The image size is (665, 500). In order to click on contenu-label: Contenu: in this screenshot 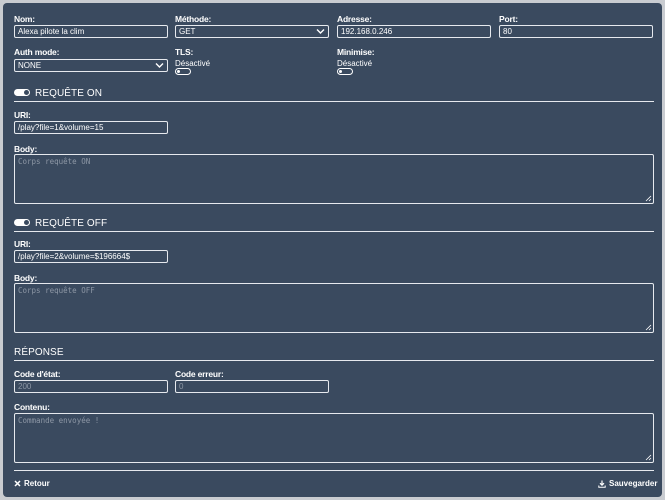, I will do `click(32, 407)`.